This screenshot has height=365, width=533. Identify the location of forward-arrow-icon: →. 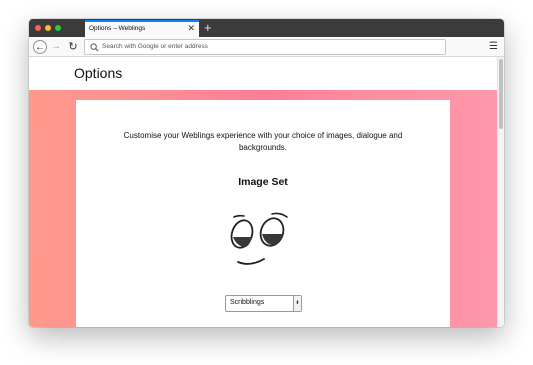
(56, 47).